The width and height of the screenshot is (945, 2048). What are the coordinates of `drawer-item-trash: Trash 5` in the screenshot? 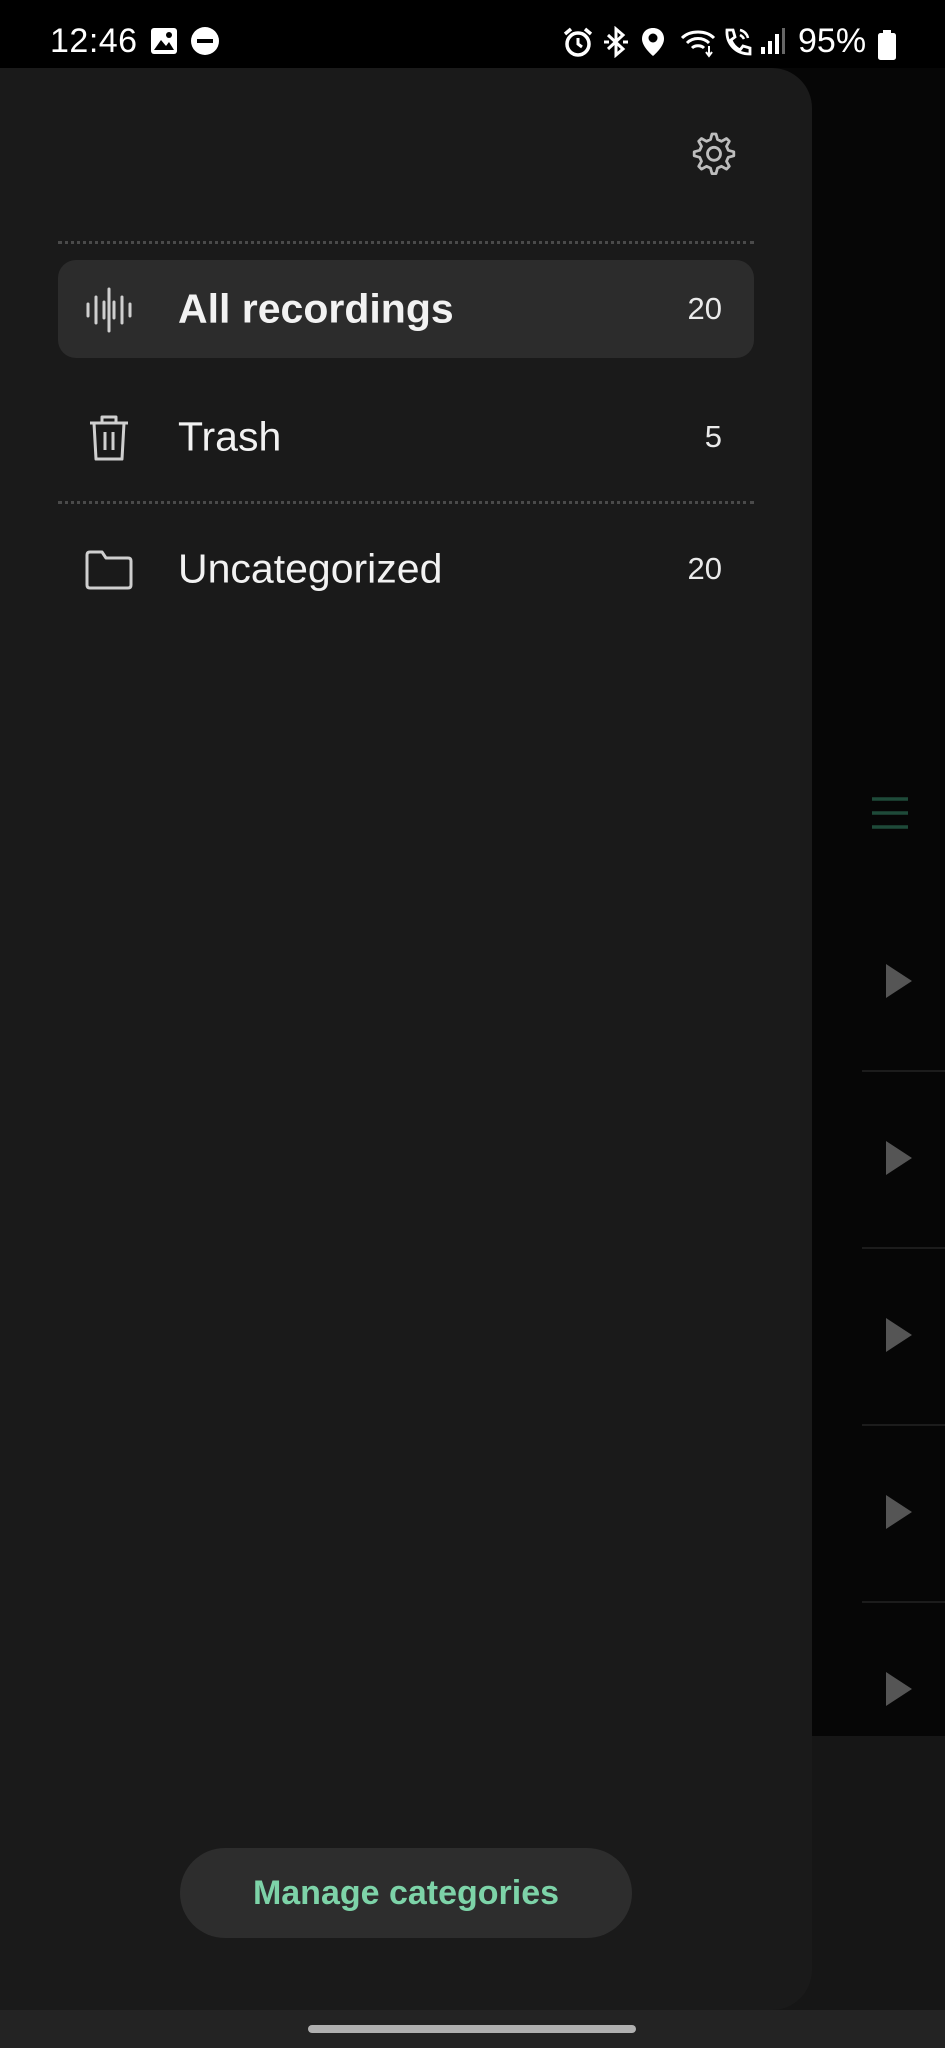 It's located at (406, 437).